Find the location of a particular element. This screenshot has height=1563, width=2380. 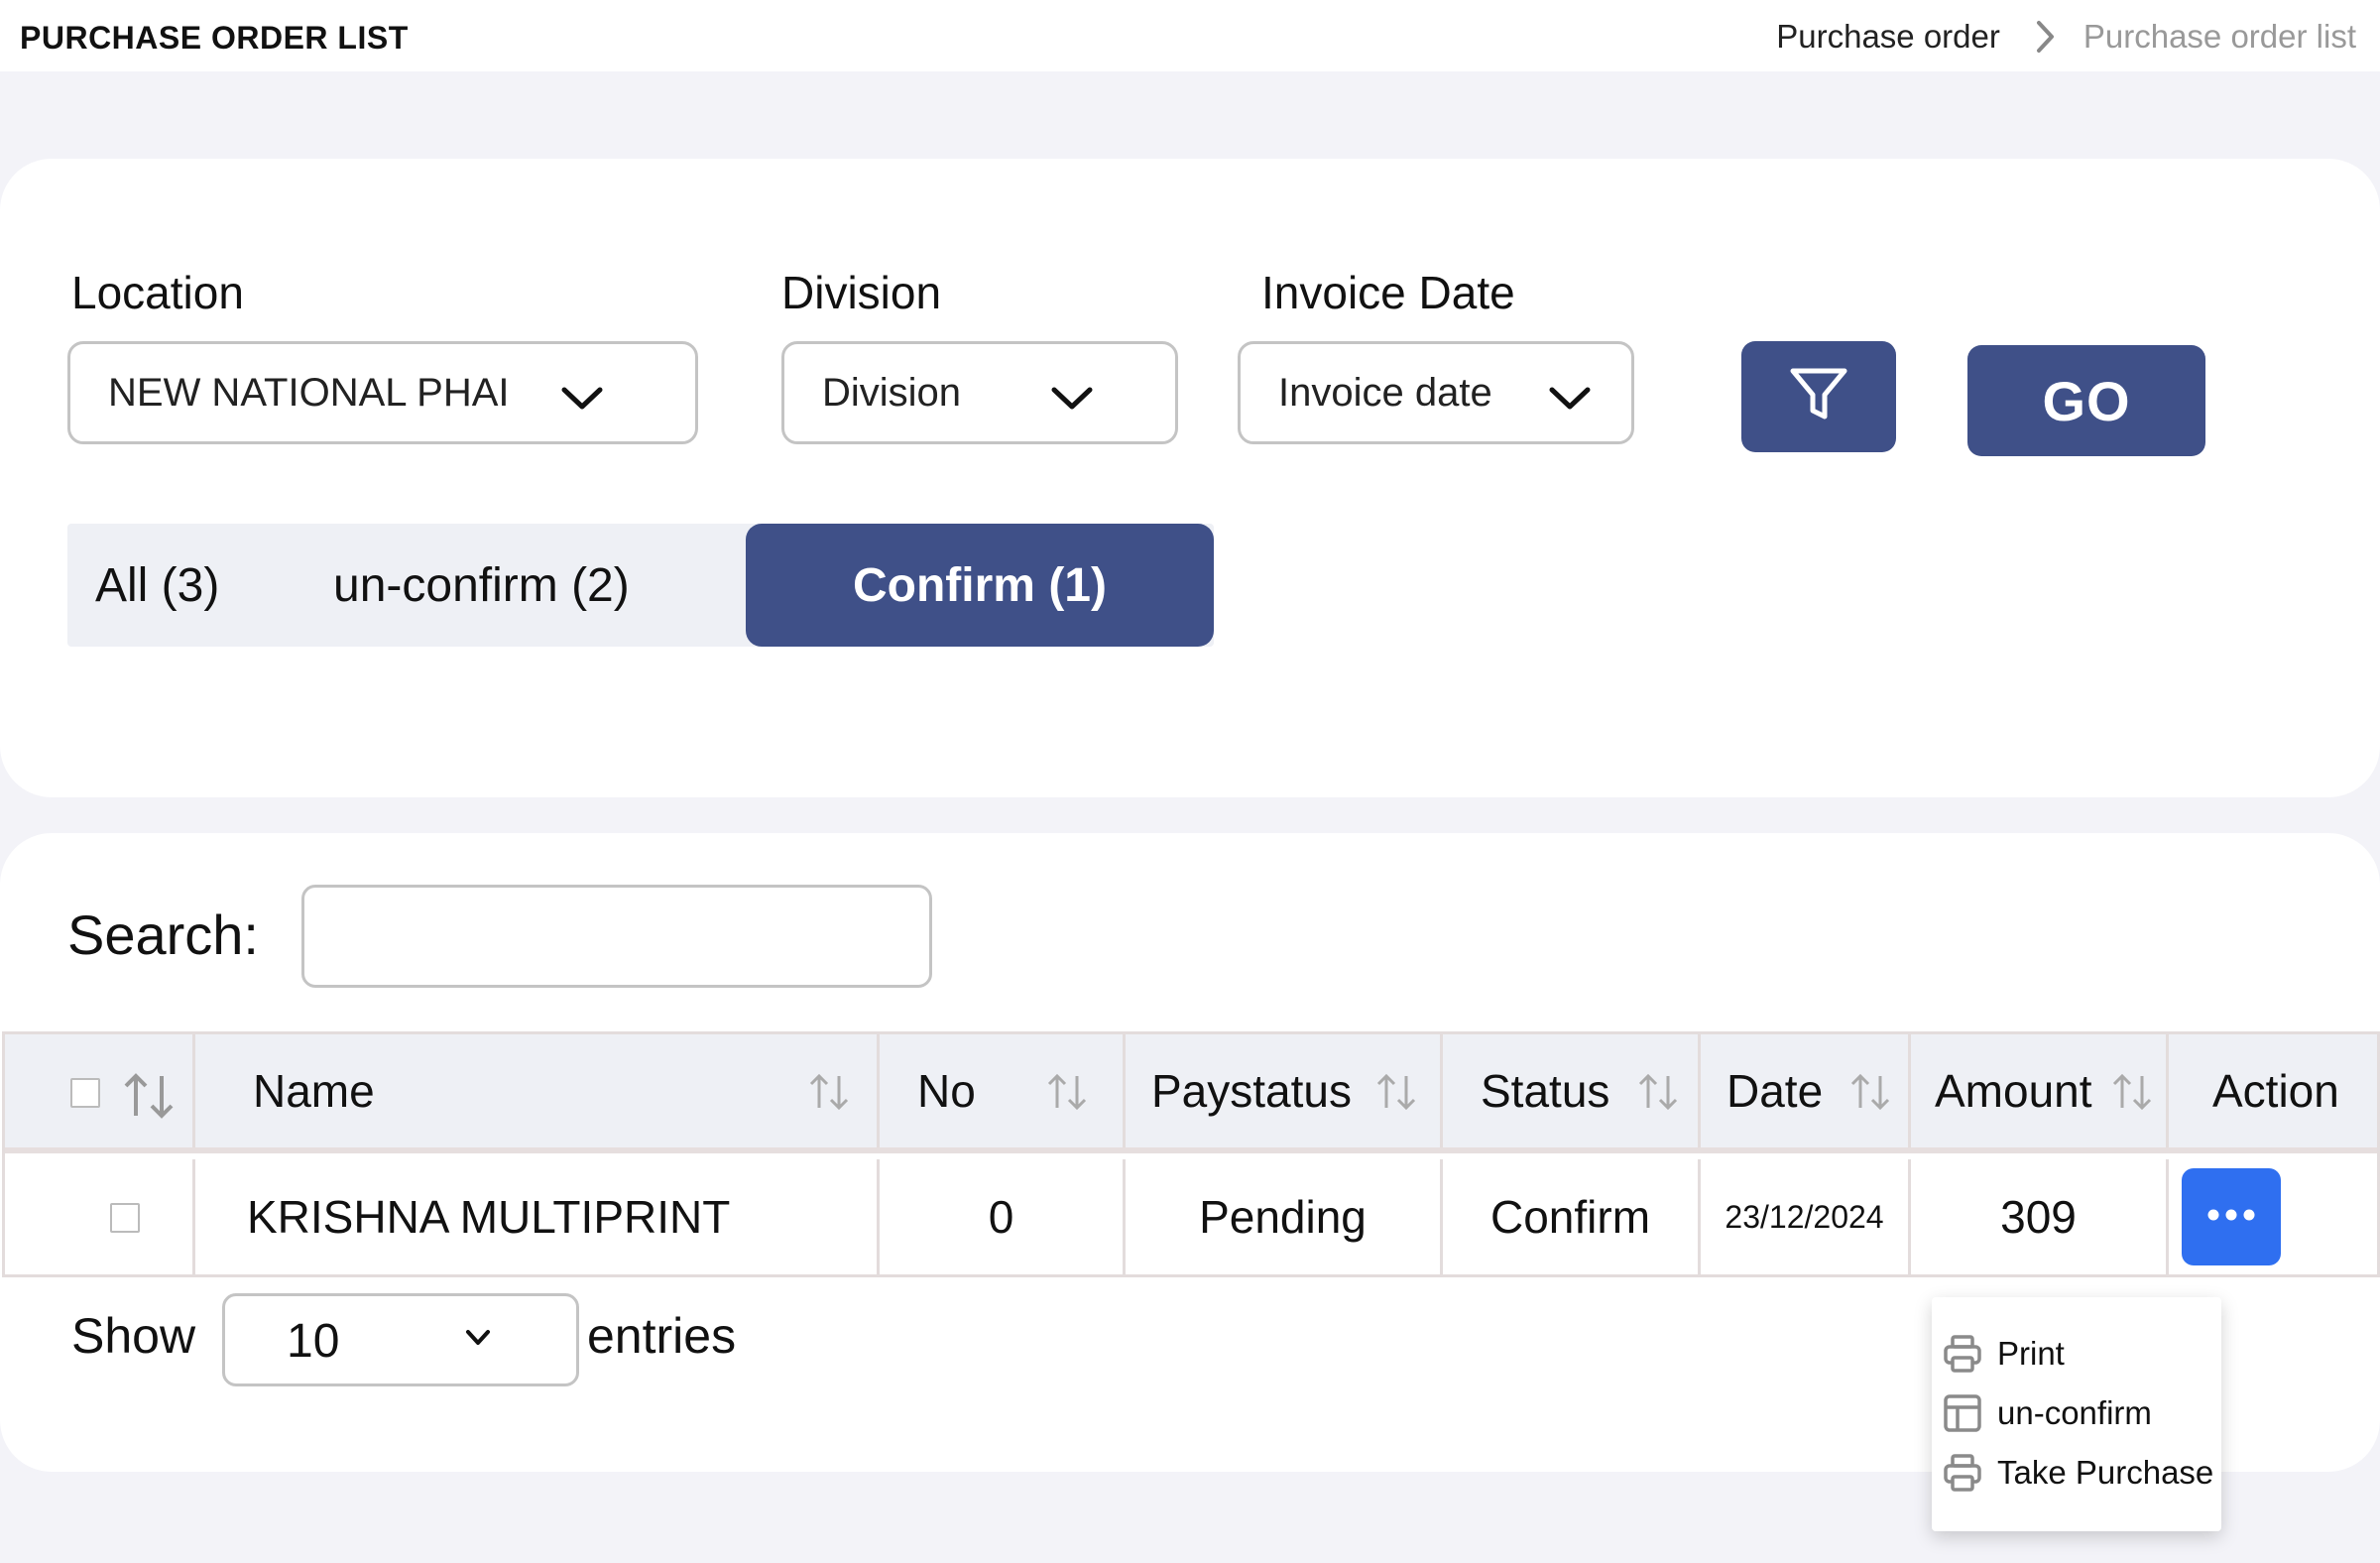

row-action-button is located at coordinates (2231, 1216).